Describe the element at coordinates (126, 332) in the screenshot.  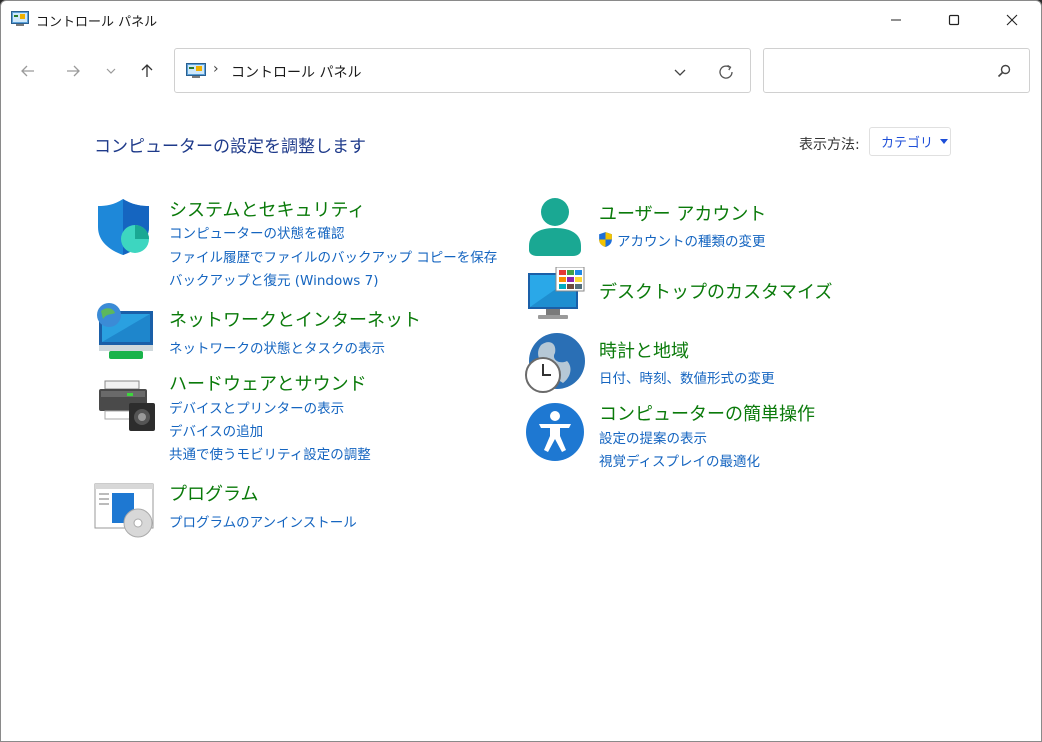
I see `network-icon` at that location.